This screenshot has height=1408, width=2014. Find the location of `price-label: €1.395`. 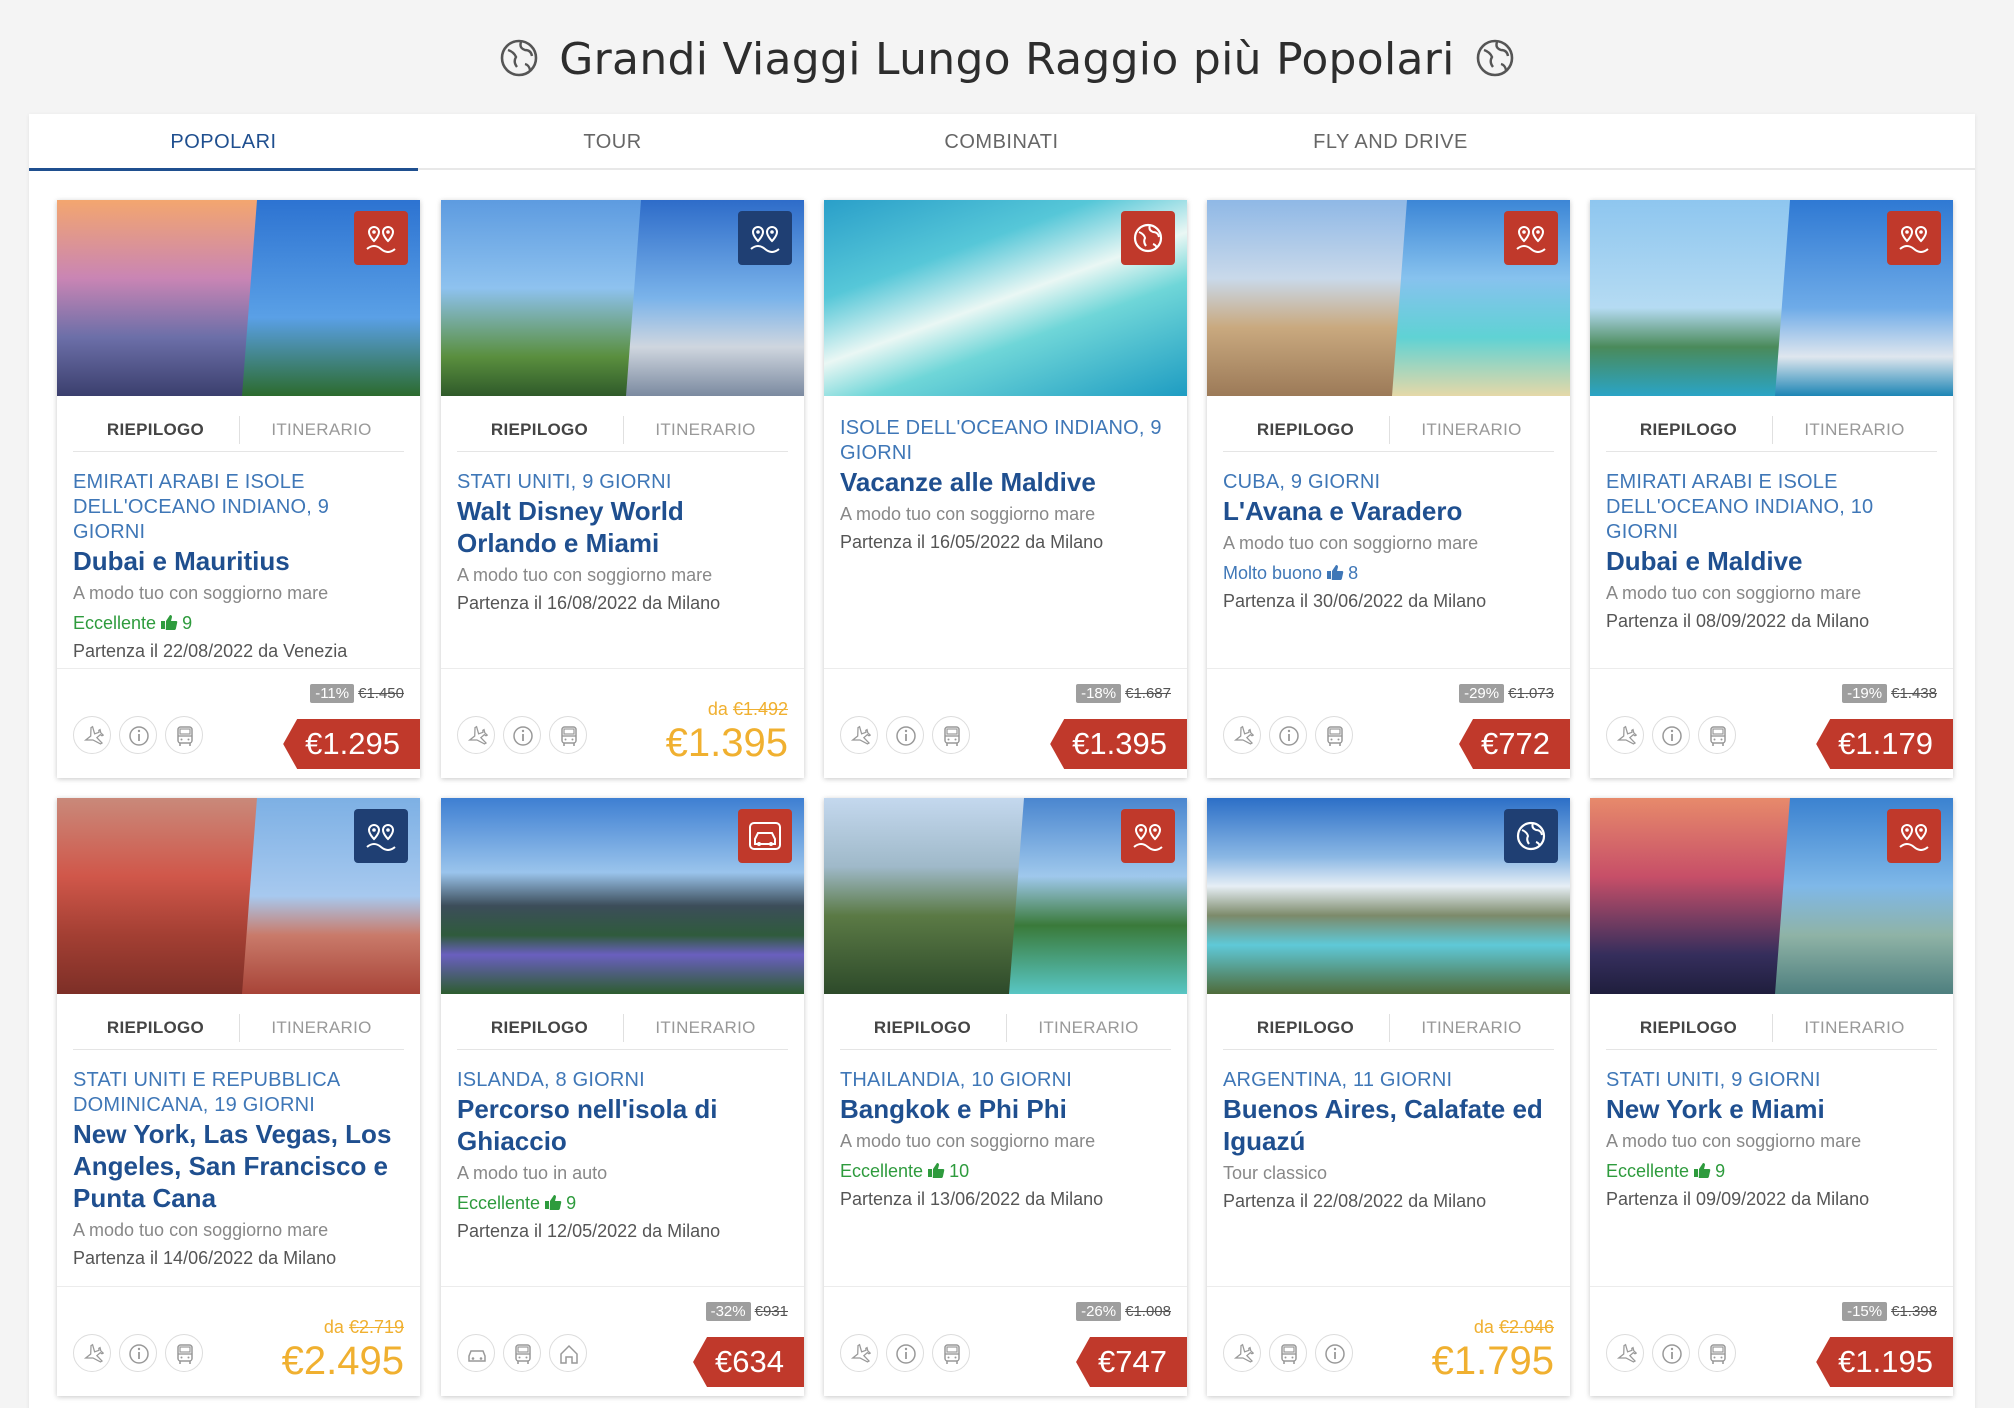

price-label: €1.395 is located at coordinates (727, 743).